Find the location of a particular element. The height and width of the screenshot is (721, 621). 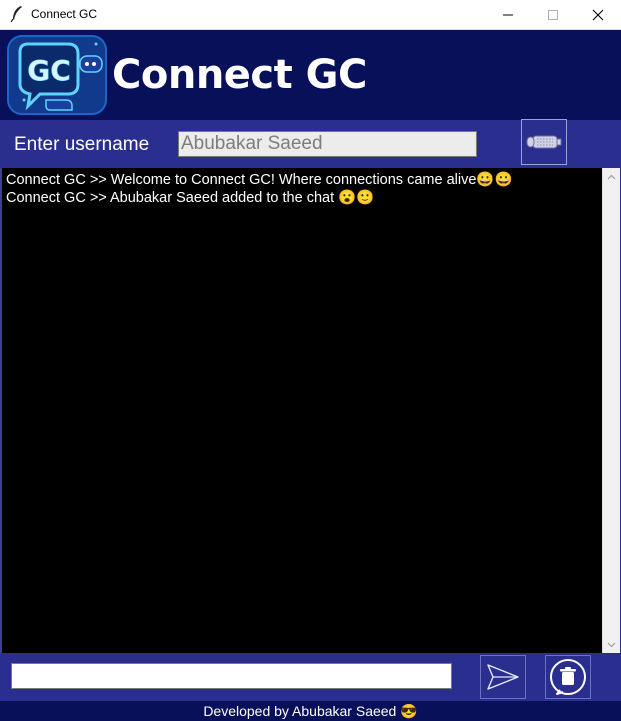

minimize-icon is located at coordinates (508, 14).